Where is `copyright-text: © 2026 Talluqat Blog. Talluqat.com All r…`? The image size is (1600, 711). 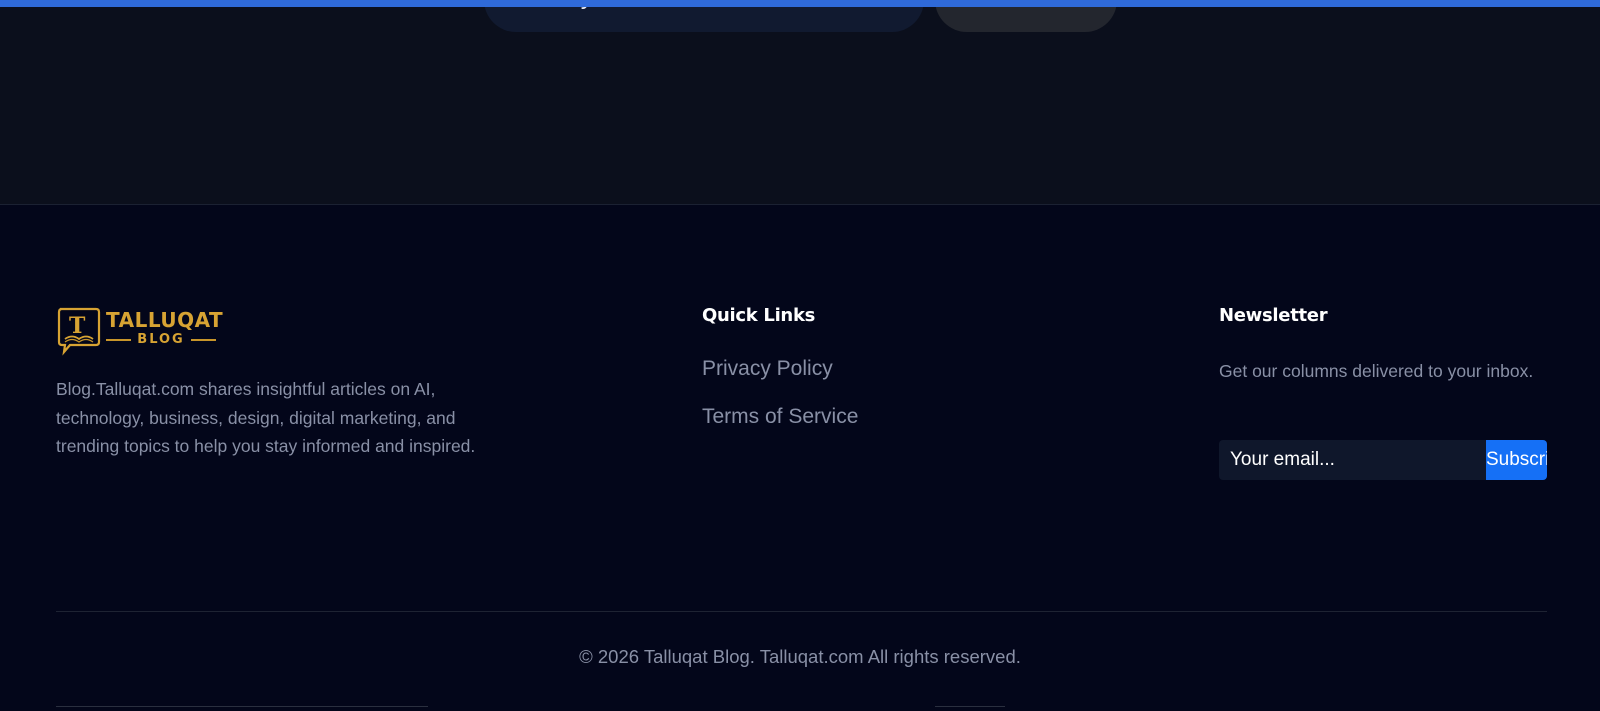 copyright-text: © 2026 Talluqat Blog. Talluqat.com All r… is located at coordinates (800, 656).